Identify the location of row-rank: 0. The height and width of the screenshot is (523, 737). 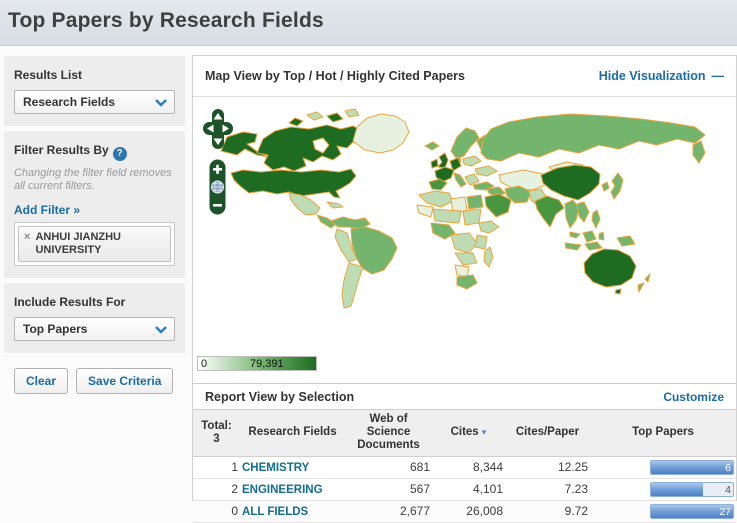
(216, 511).